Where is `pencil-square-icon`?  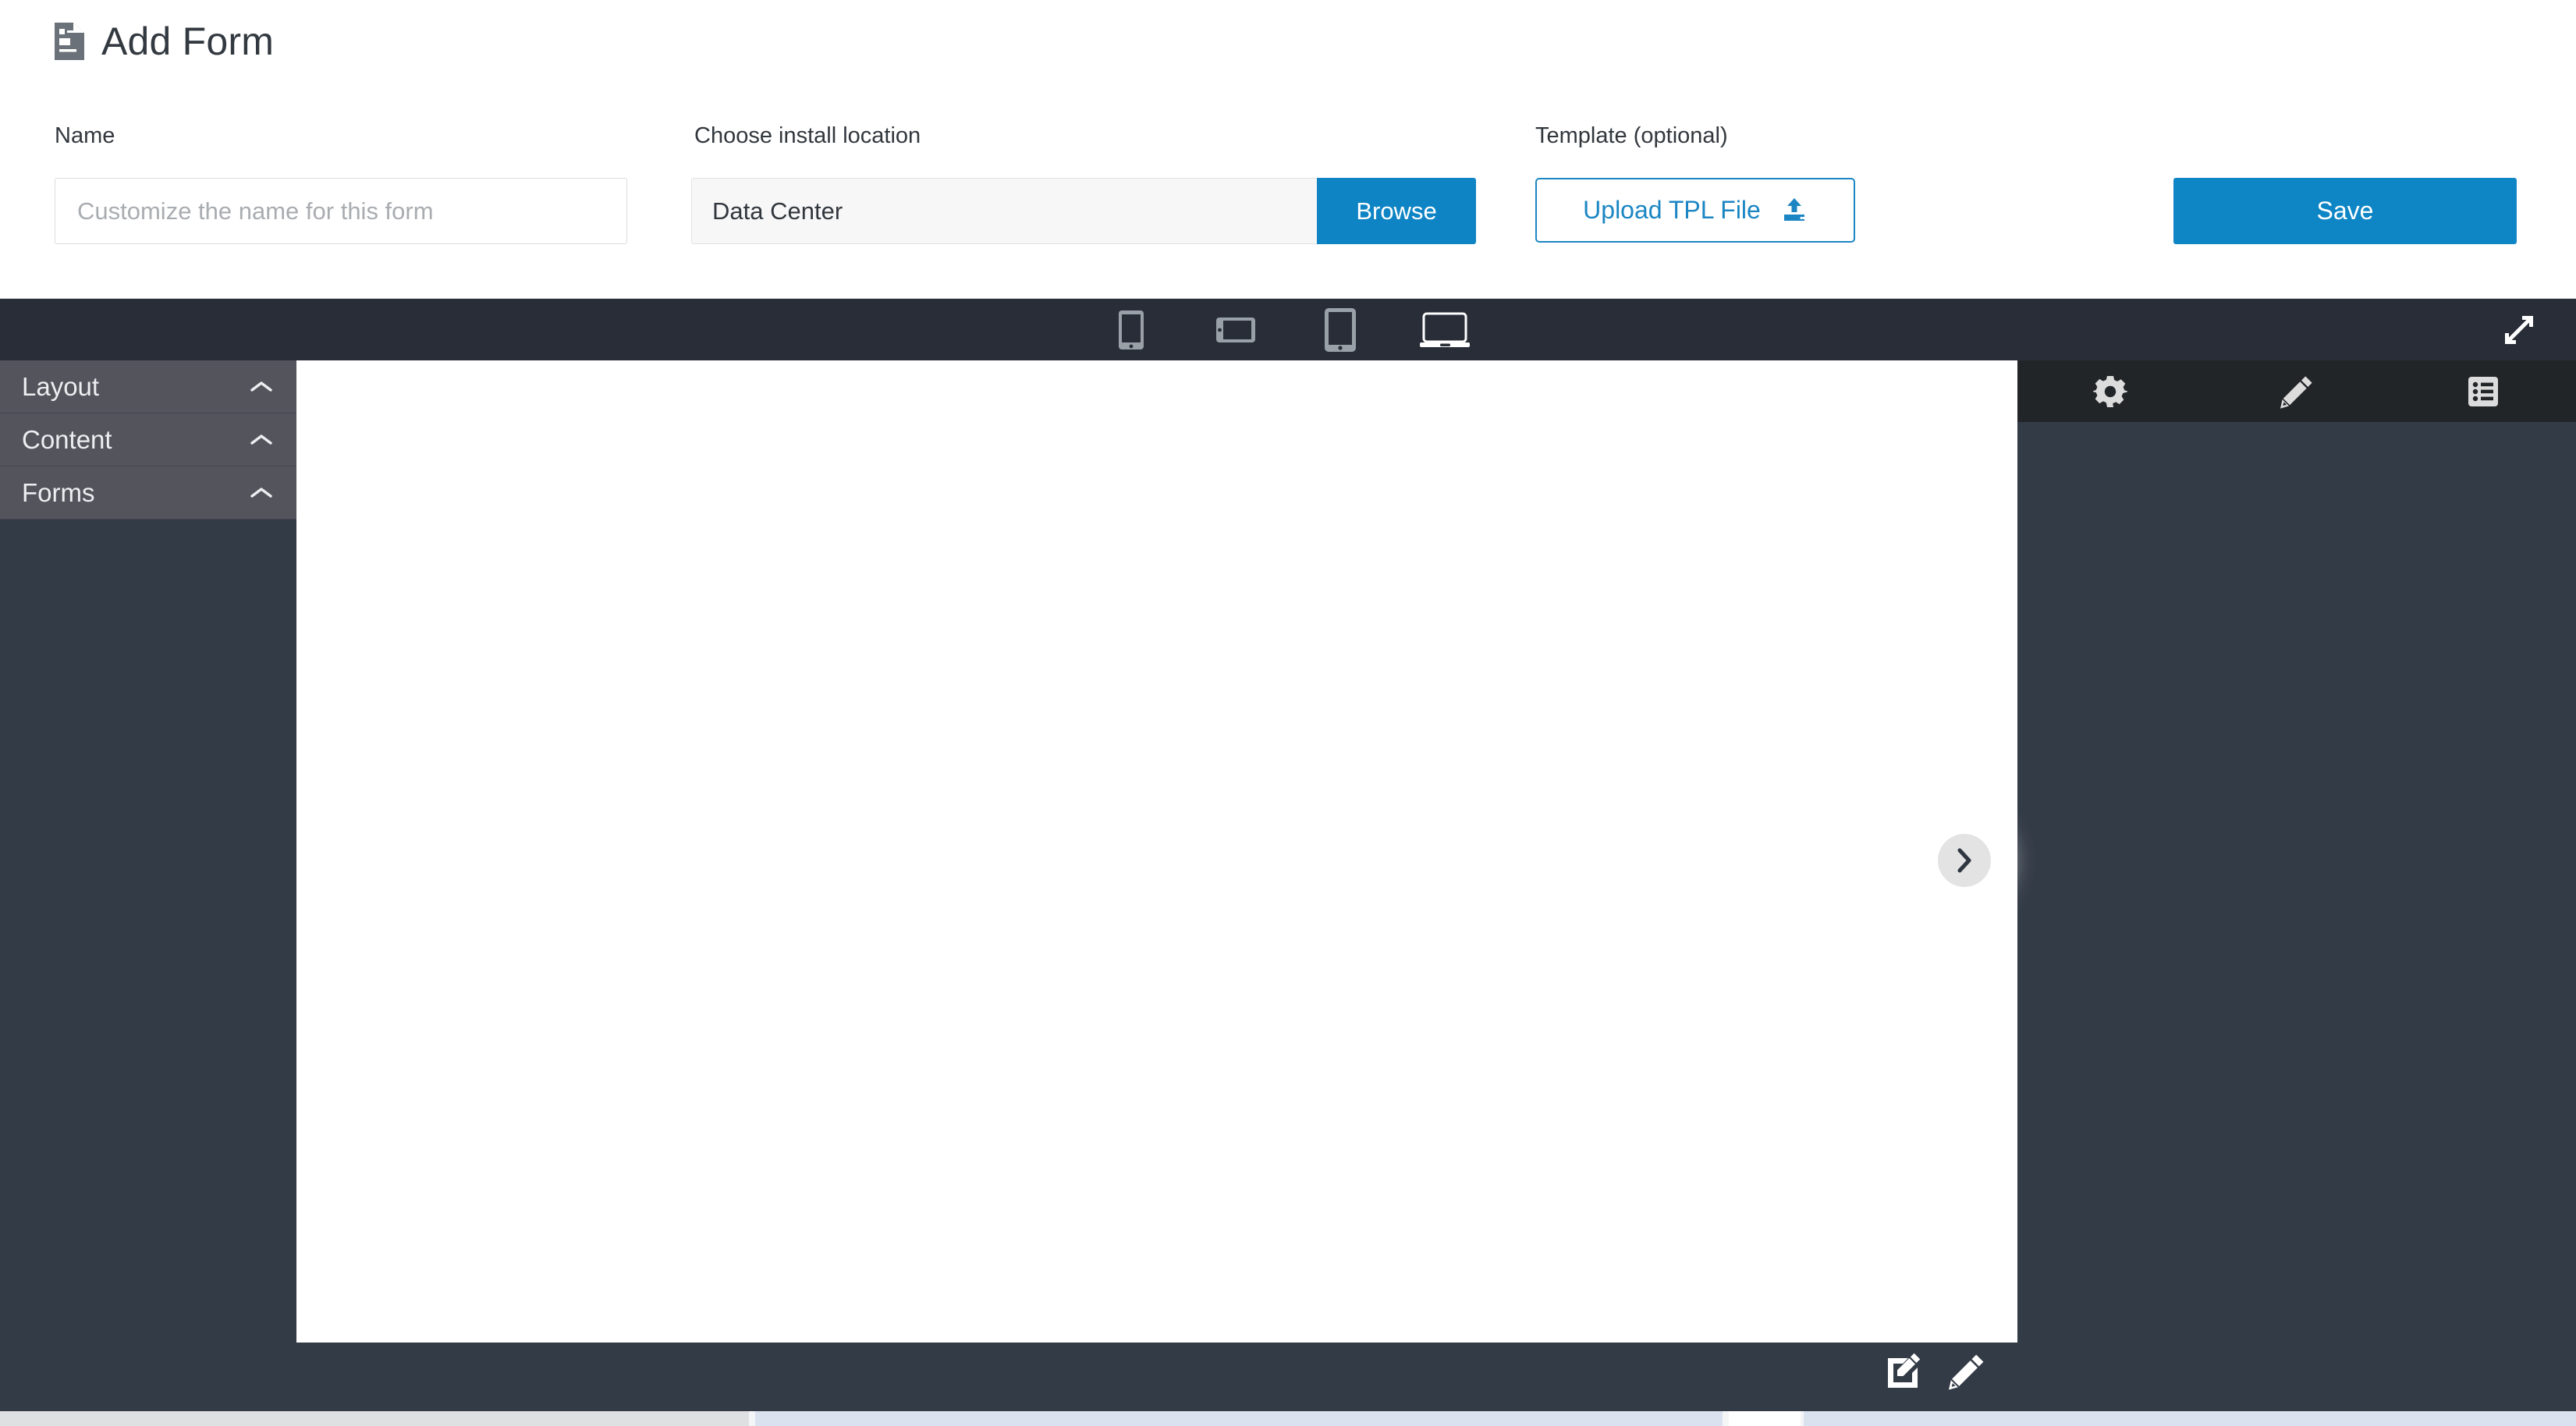 pencil-square-icon is located at coordinates (1904, 1370).